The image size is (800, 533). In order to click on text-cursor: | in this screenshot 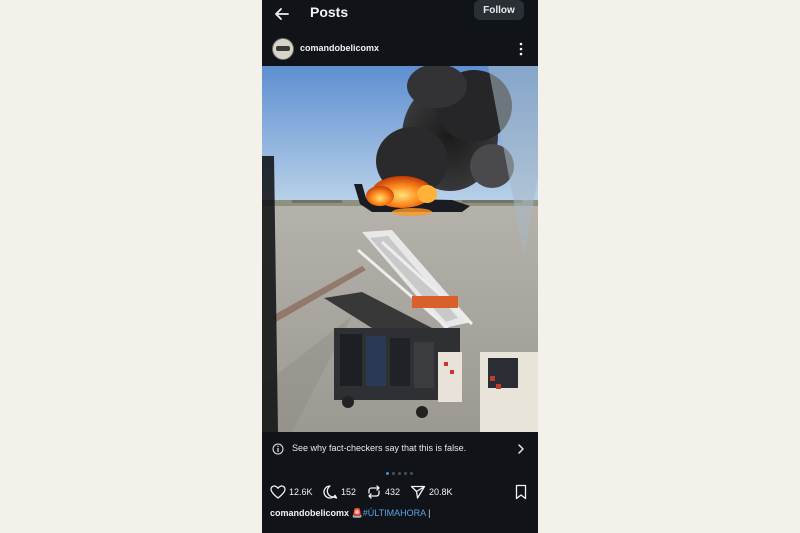, I will do `click(429, 513)`.